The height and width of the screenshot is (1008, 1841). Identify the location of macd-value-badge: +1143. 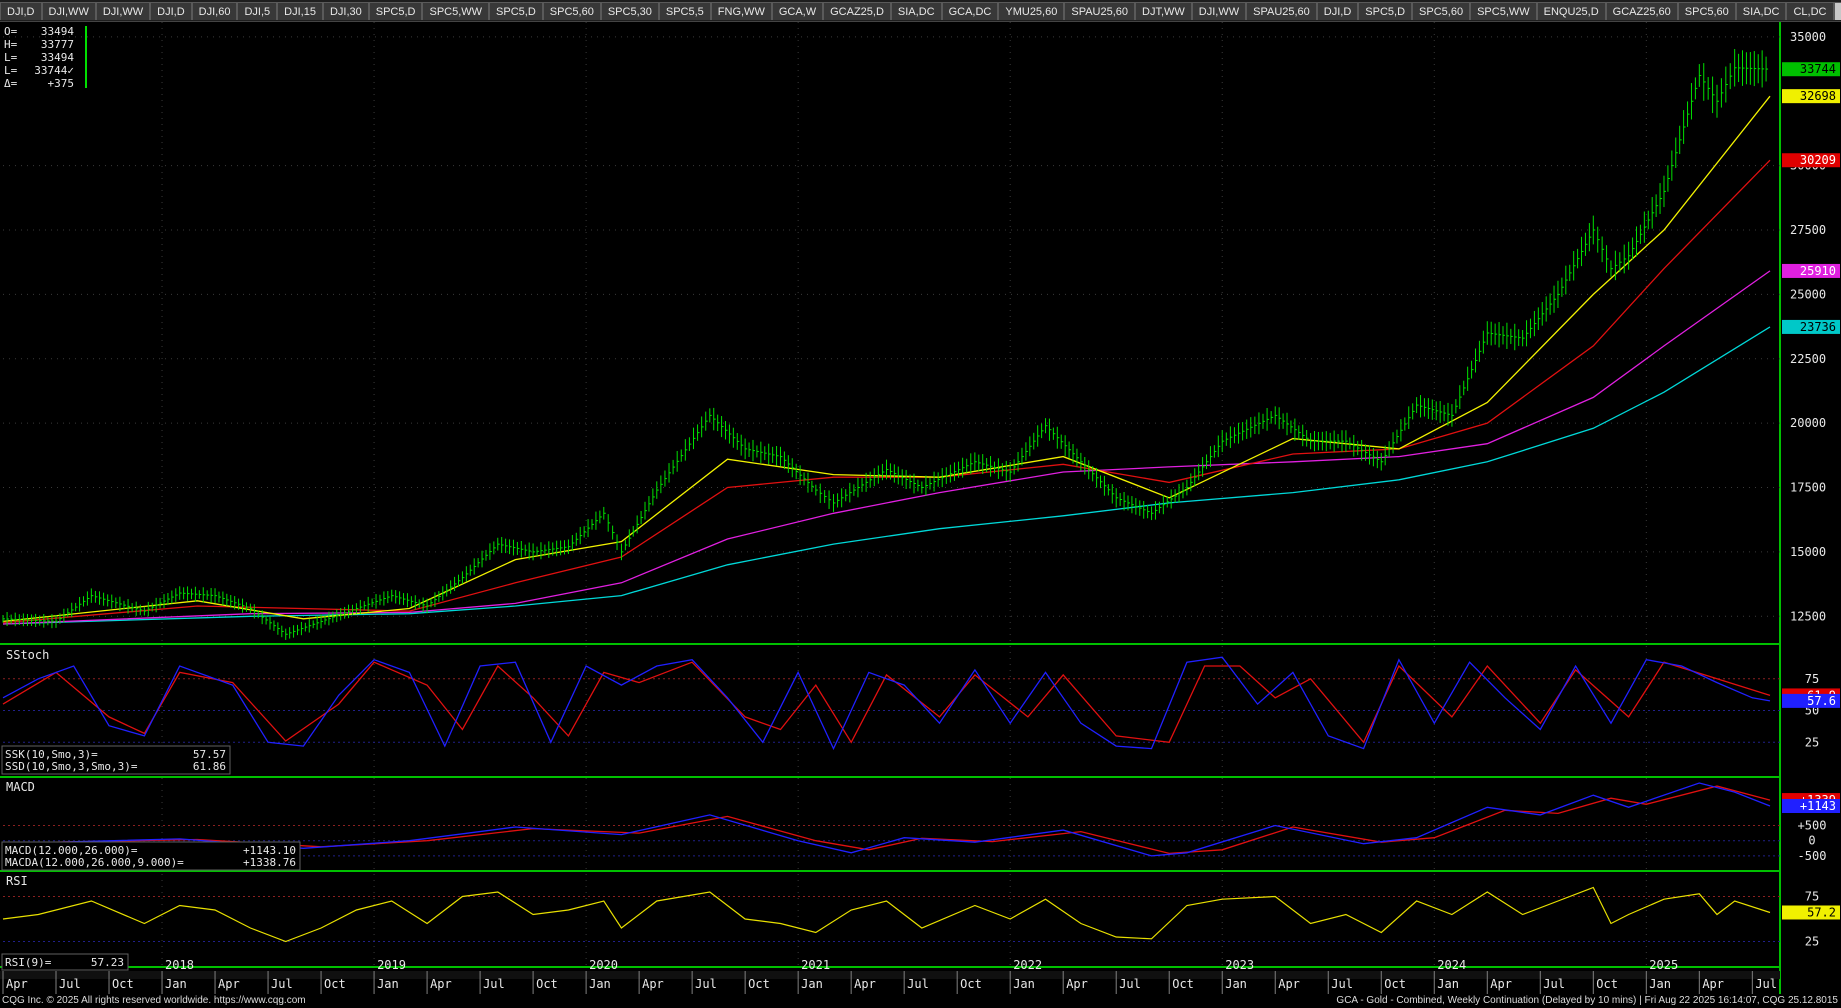
(1818, 806).